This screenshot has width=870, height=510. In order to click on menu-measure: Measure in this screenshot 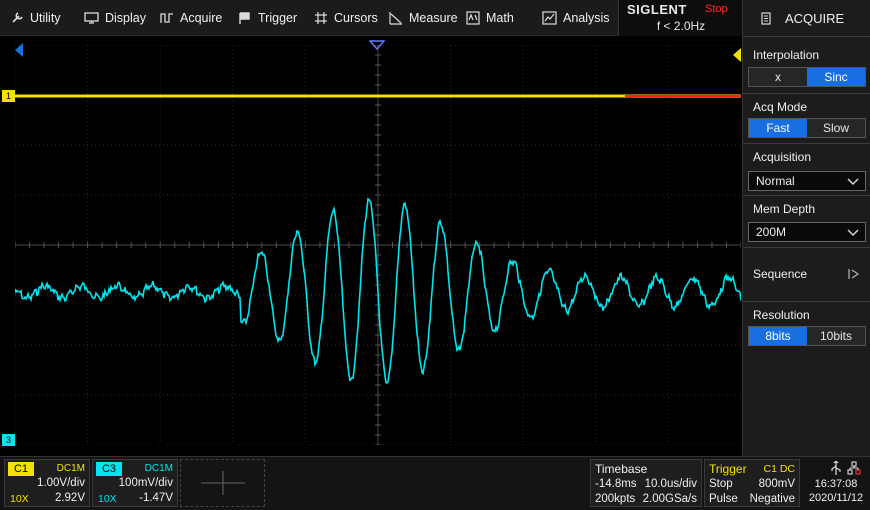, I will do `click(423, 18)`.